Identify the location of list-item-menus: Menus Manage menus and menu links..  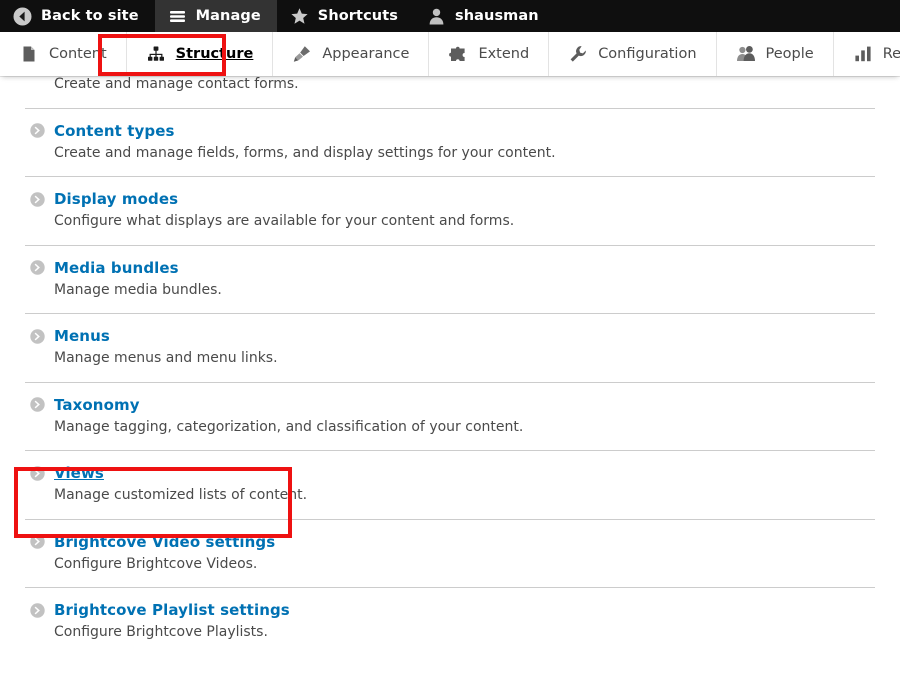
(450, 348).